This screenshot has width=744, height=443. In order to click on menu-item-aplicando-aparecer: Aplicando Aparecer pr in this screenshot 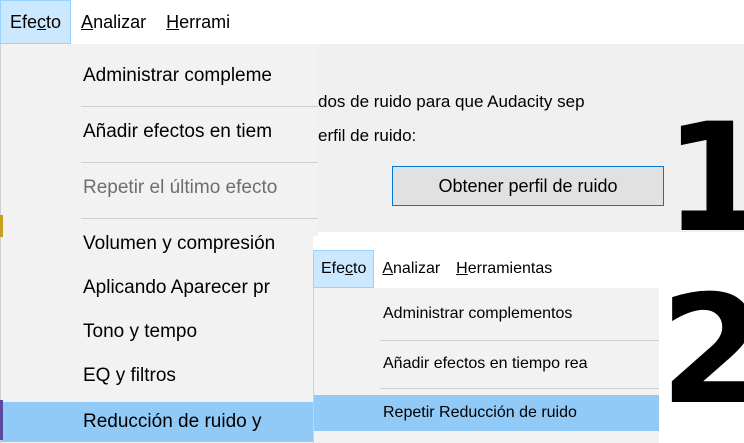, I will do `click(159, 288)`.